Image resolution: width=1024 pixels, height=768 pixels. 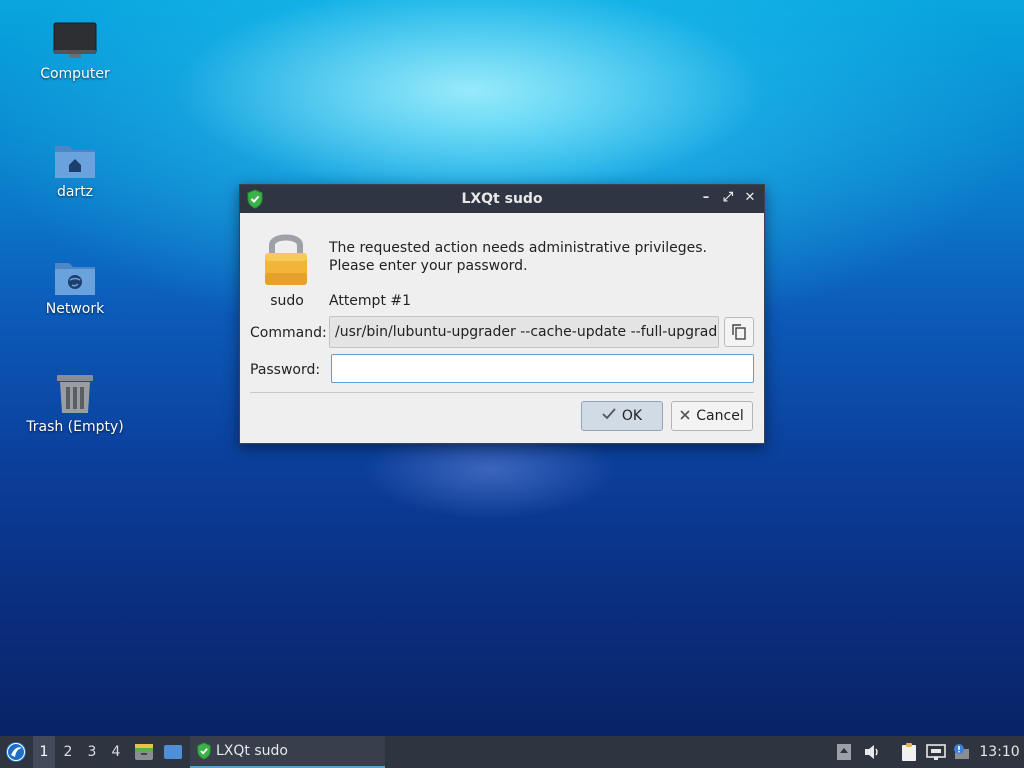 I want to click on desktop-icon-label: Trash (Empty), so click(x=75, y=427).